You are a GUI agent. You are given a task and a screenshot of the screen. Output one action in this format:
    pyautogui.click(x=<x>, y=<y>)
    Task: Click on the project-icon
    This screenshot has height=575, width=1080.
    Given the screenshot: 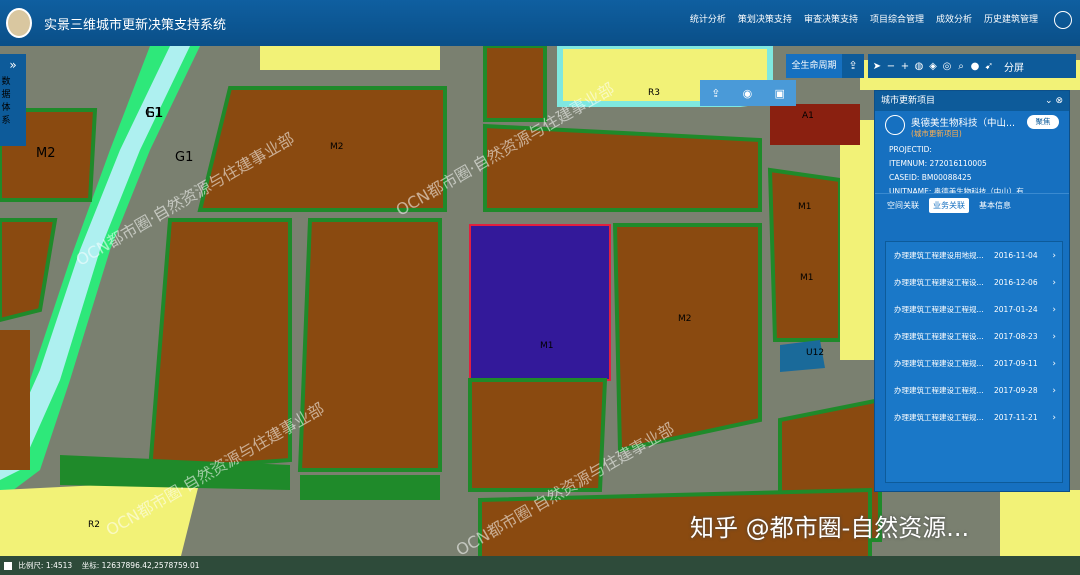 What is the action you would take?
    pyautogui.click(x=895, y=125)
    